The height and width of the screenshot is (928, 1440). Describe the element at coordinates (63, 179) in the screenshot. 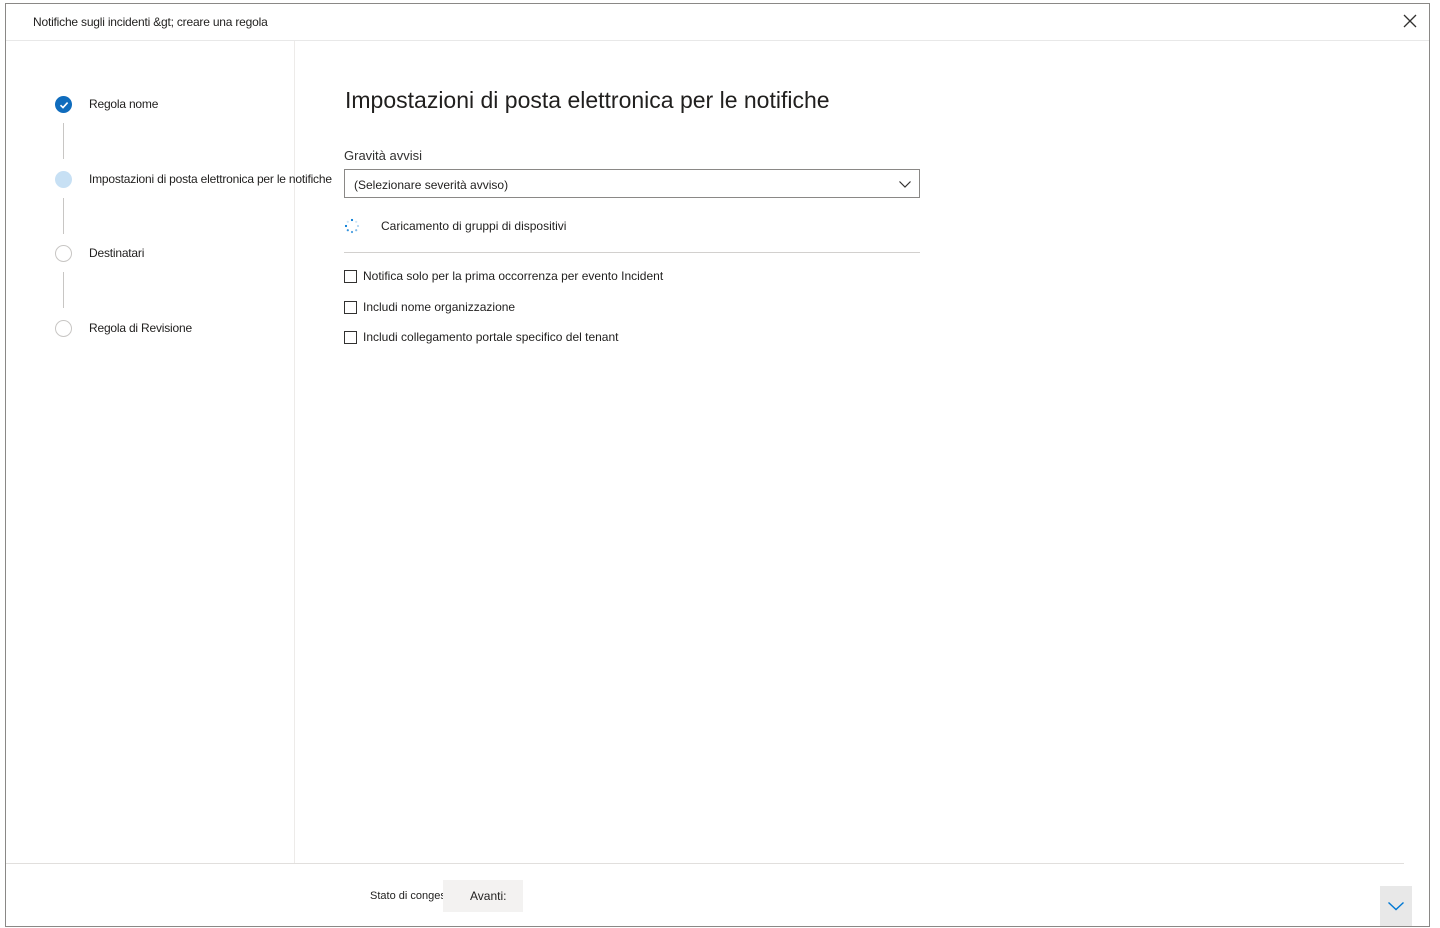

I see `step-current-icon` at that location.